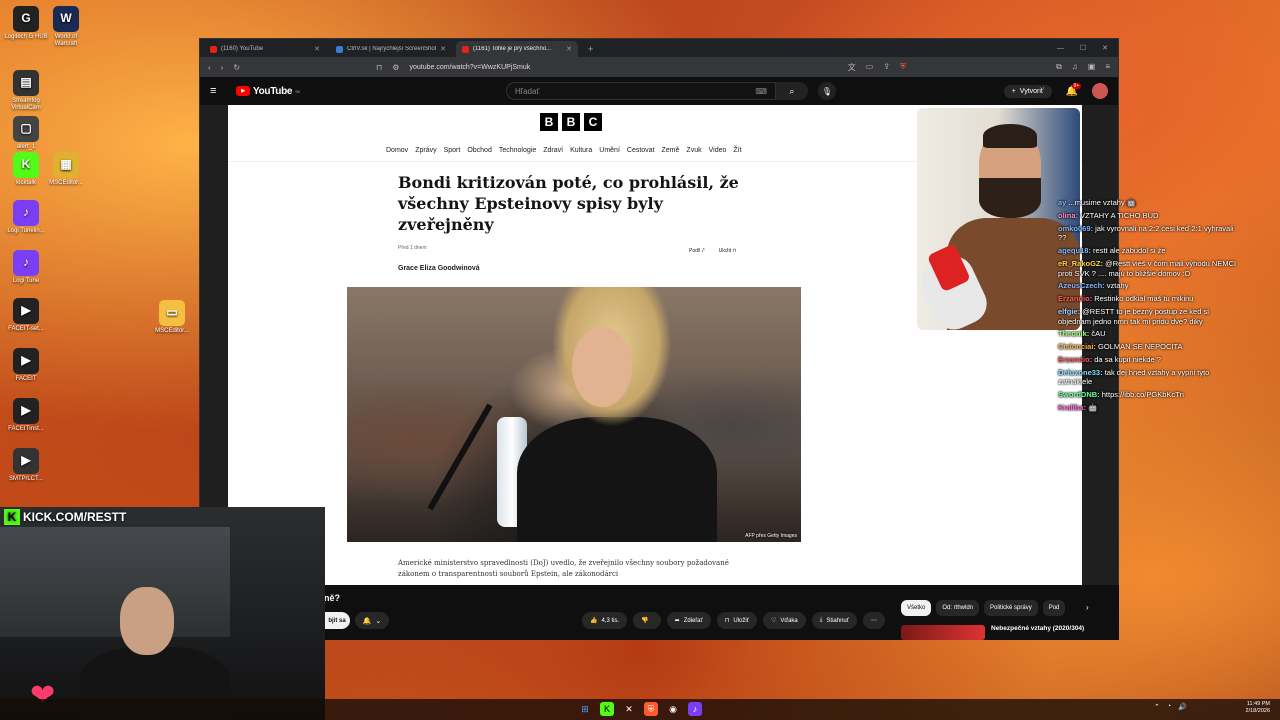 The image size is (1280, 720). What do you see at coordinates (1092, 67) in the screenshot?
I see `wallet-icon: ▣` at bounding box center [1092, 67].